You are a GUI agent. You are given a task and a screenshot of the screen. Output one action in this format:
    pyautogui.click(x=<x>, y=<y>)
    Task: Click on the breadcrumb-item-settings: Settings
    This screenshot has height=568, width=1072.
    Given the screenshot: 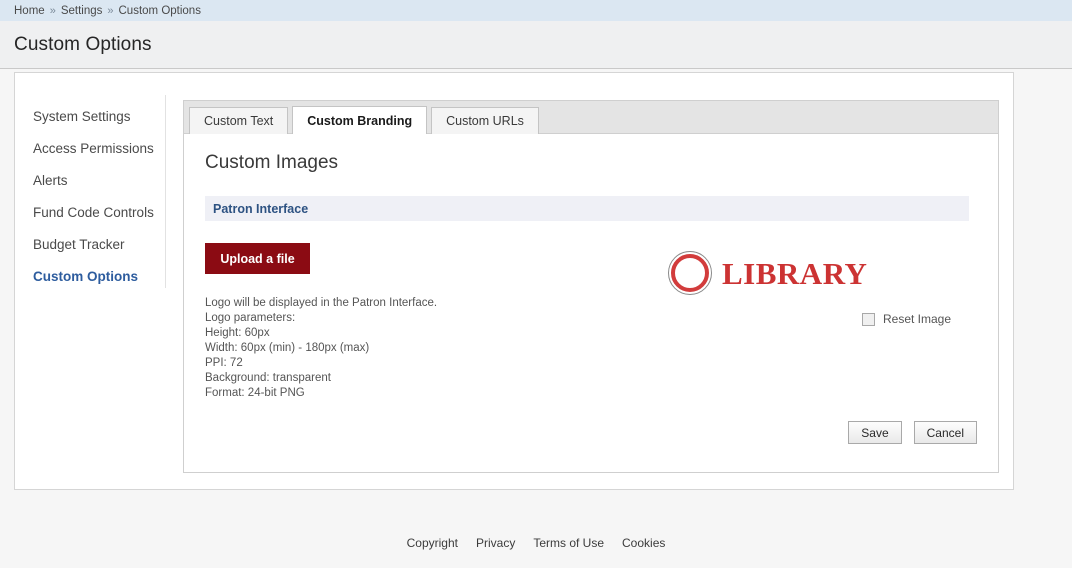 What is the action you would take?
    pyautogui.click(x=82, y=11)
    